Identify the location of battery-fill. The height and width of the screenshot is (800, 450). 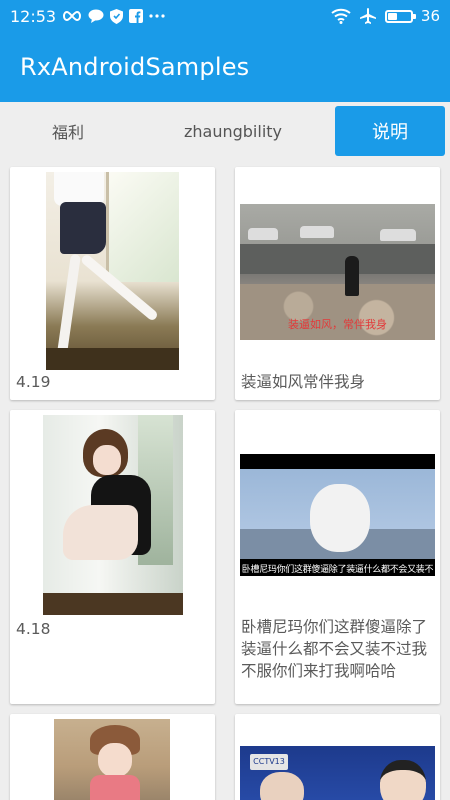
(392, 16).